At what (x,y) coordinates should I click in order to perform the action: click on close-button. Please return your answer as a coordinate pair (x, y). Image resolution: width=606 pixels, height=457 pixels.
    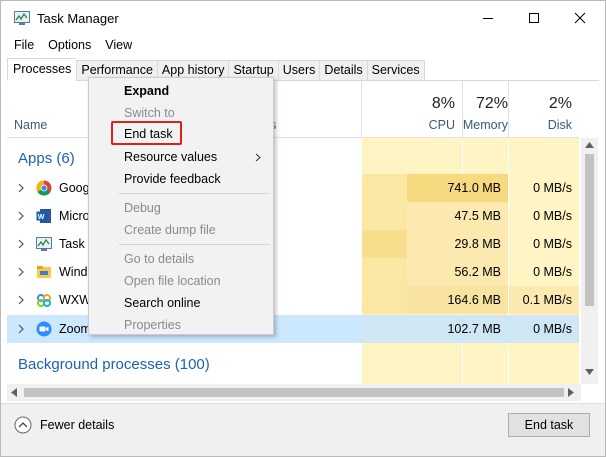
    Looking at the image, I should click on (580, 18).